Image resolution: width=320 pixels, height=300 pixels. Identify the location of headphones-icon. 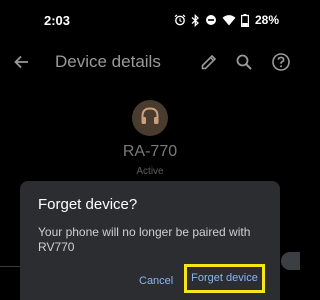
(150, 118).